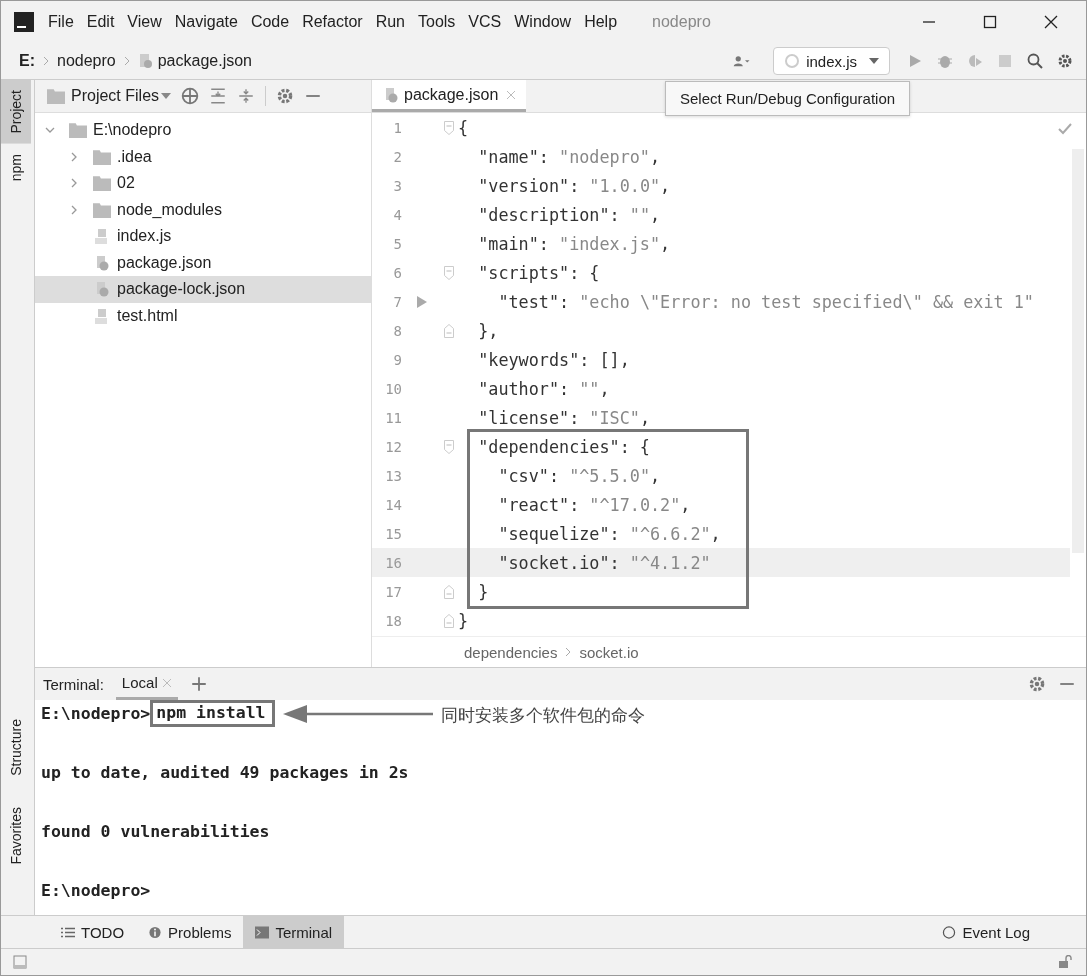  I want to click on tool-window-tab: Structure, so click(17, 747).